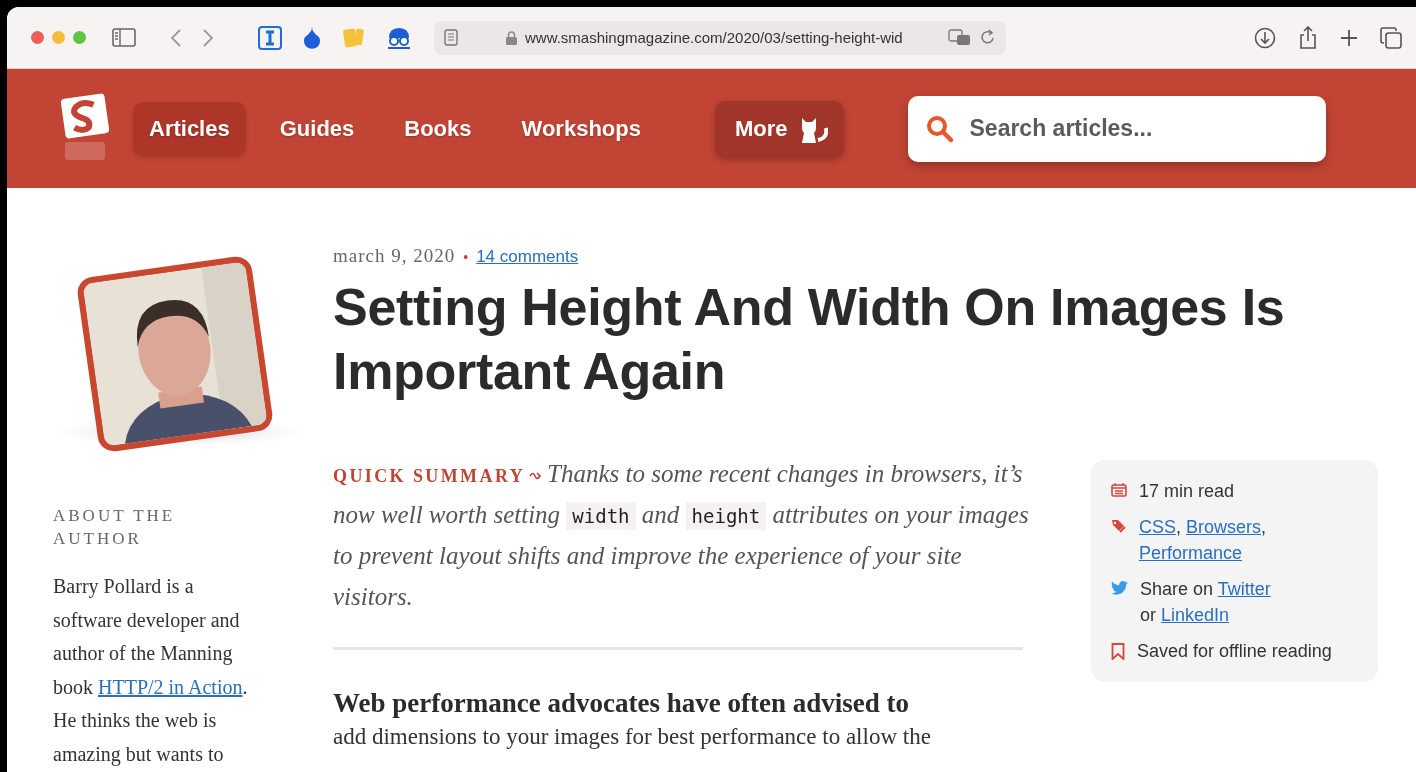 This screenshot has width=1416, height=772. Describe the element at coordinates (394, 256) in the screenshot. I see `article-date: march 9, 2020` at that location.